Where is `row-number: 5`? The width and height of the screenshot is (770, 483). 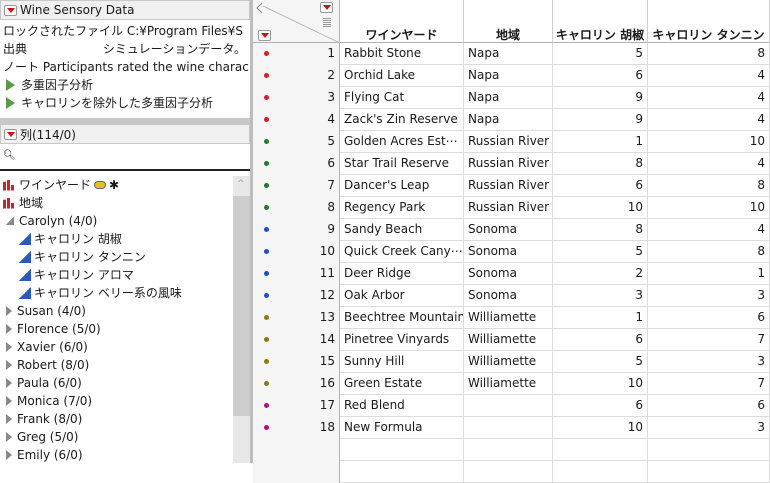 row-number: 5 is located at coordinates (296, 142).